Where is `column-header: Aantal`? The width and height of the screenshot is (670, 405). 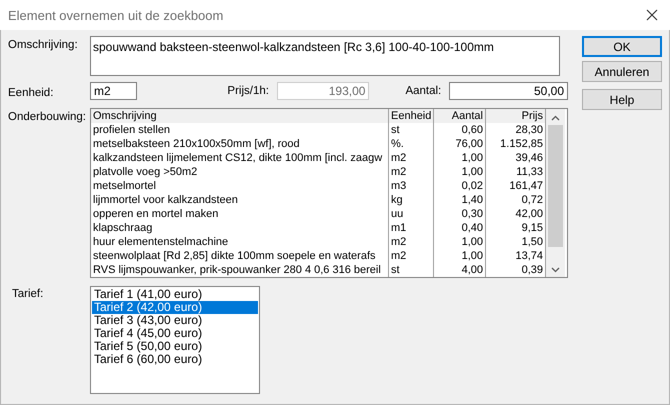
column-header: Aantal is located at coordinates (460, 116).